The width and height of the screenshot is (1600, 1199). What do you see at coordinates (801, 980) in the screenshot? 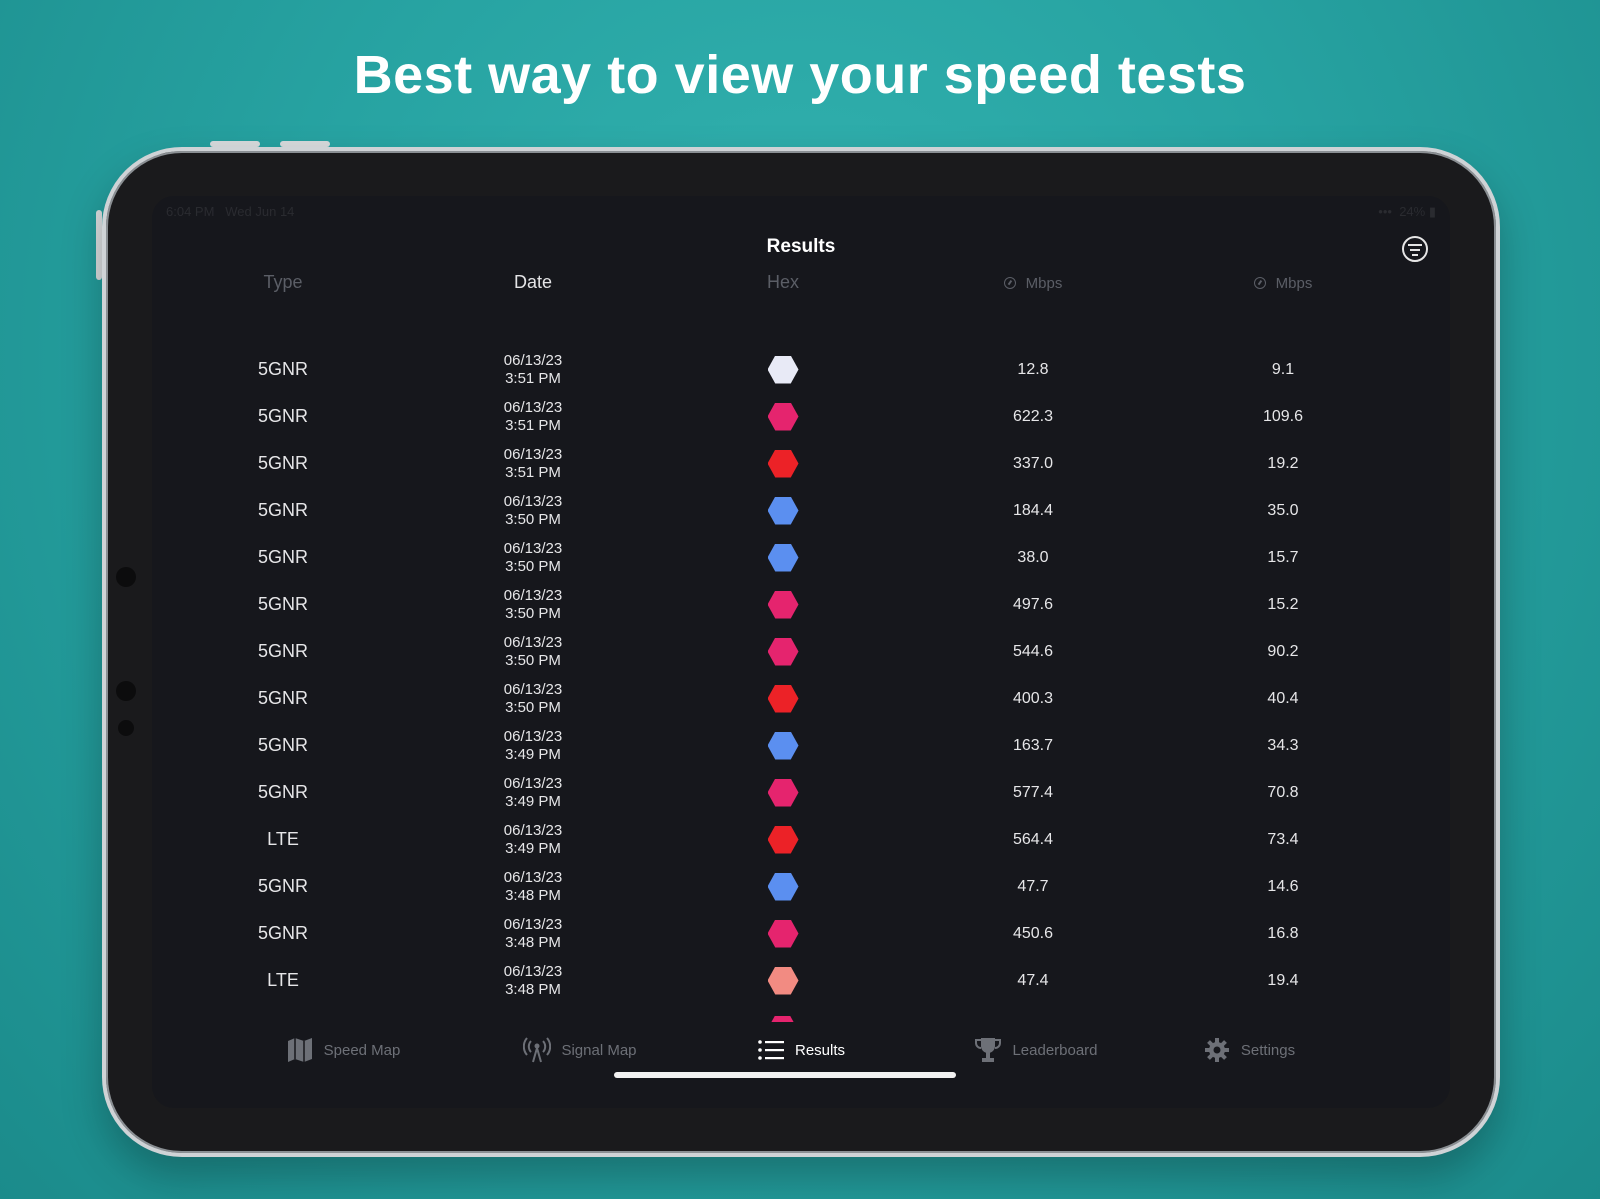
I see `table-row: LTE 06/13/23 3:48 PM 47.4 19.4` at bounding box center [801, 980].